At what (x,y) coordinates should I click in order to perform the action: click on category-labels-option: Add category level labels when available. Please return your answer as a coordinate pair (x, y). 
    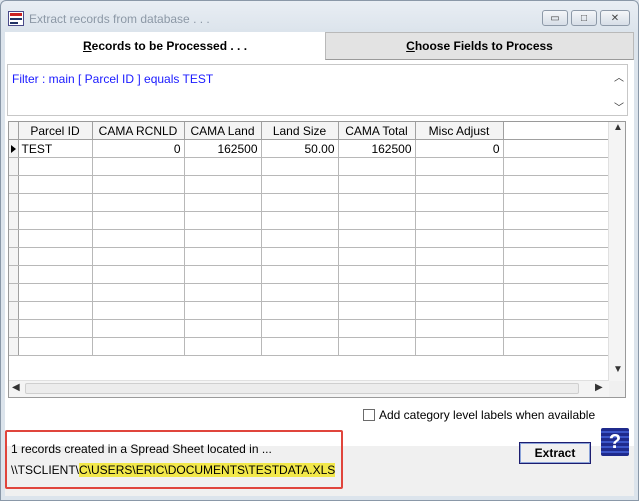
    Looking at the image, I should click on (479, 415).